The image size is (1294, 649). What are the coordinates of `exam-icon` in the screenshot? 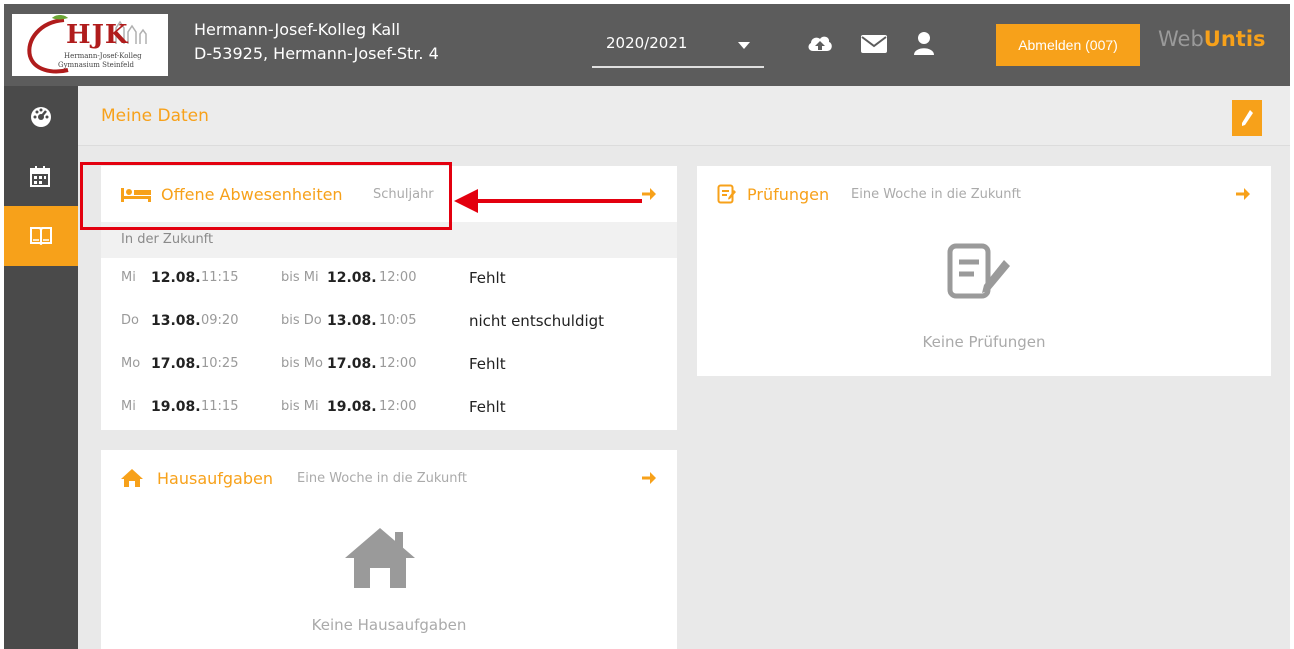 It's located at (726, 194).